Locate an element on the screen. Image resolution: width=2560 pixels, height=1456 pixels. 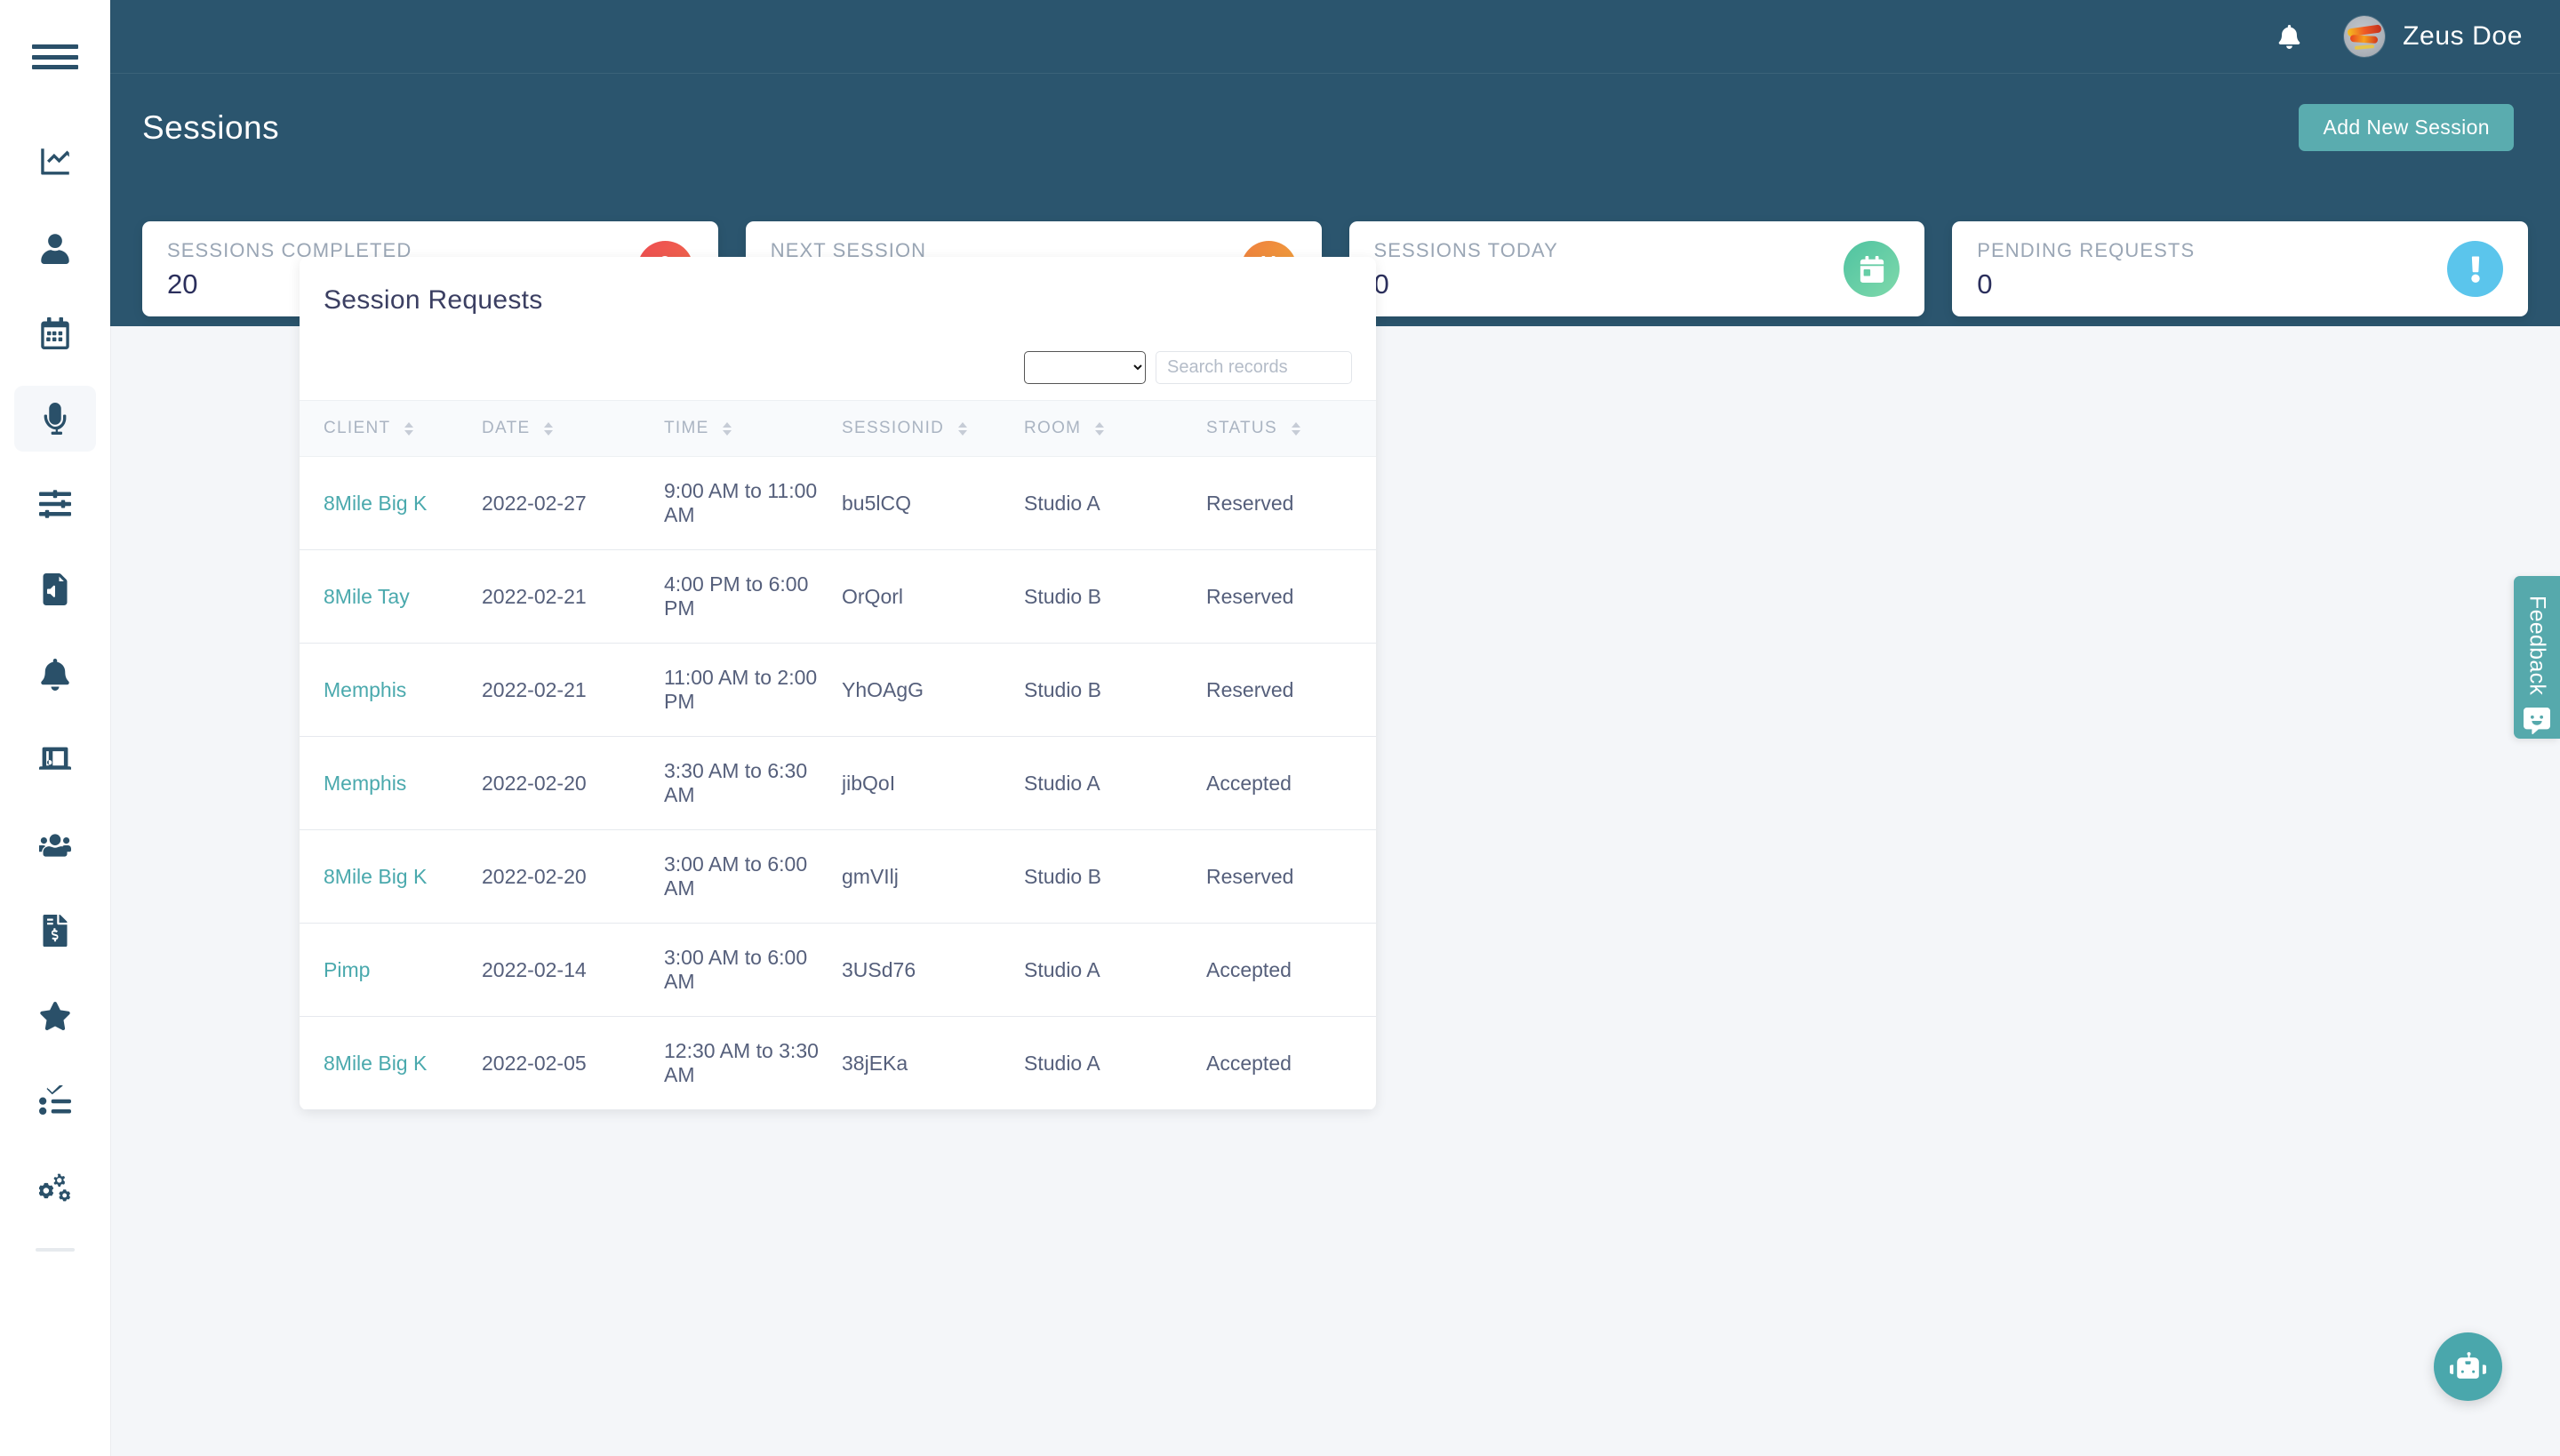
column-header-status: STATUS is located at coordinates (1291, 428).